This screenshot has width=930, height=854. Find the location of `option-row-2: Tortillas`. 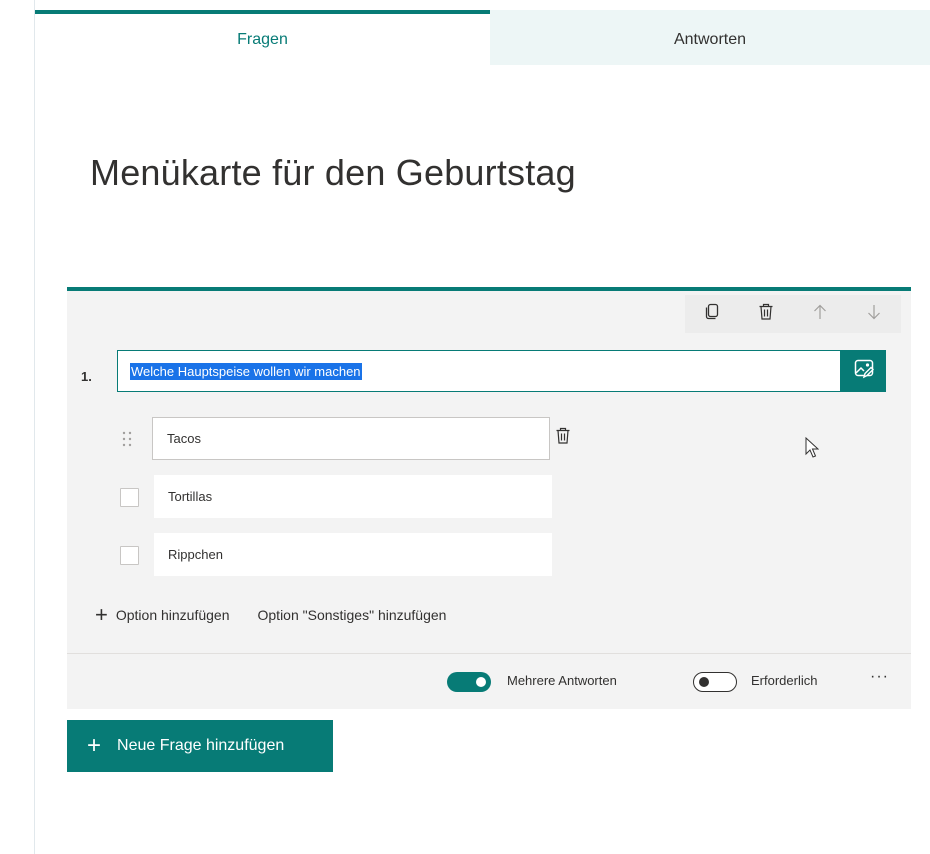

option-row-2: Tortillas is located at coordinates (489, 497).